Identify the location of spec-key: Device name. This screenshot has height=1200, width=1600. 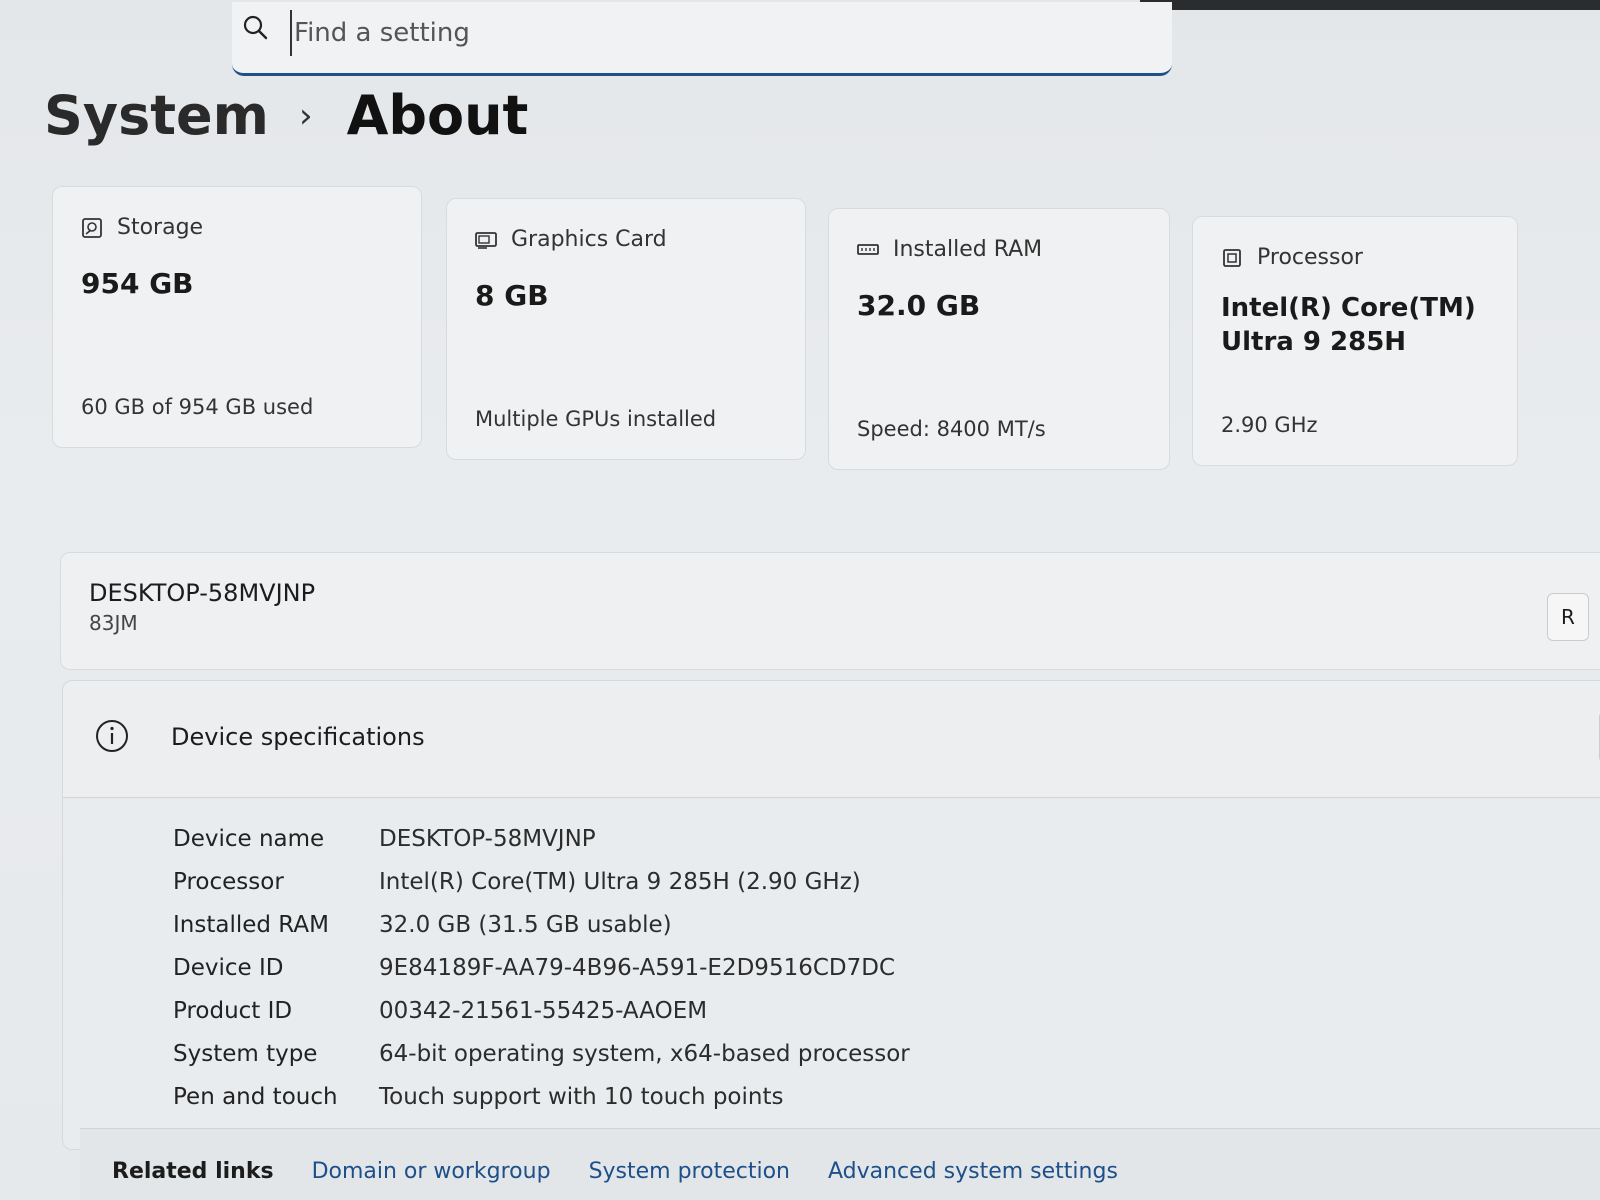
(249, 838).